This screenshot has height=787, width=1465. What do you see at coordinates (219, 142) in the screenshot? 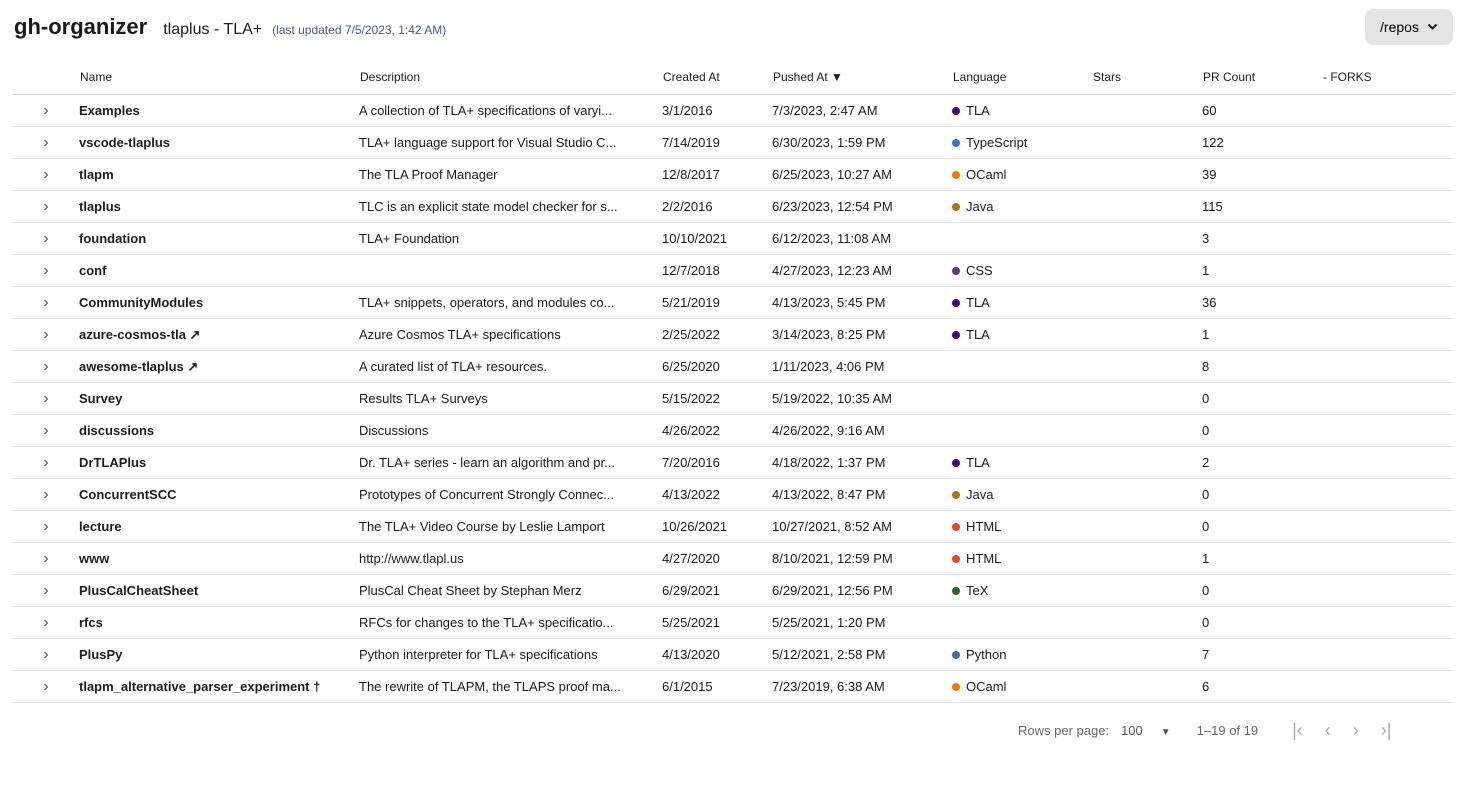
I see `repo-name: vscode-tlaplus` at bounding box center [219, 142].